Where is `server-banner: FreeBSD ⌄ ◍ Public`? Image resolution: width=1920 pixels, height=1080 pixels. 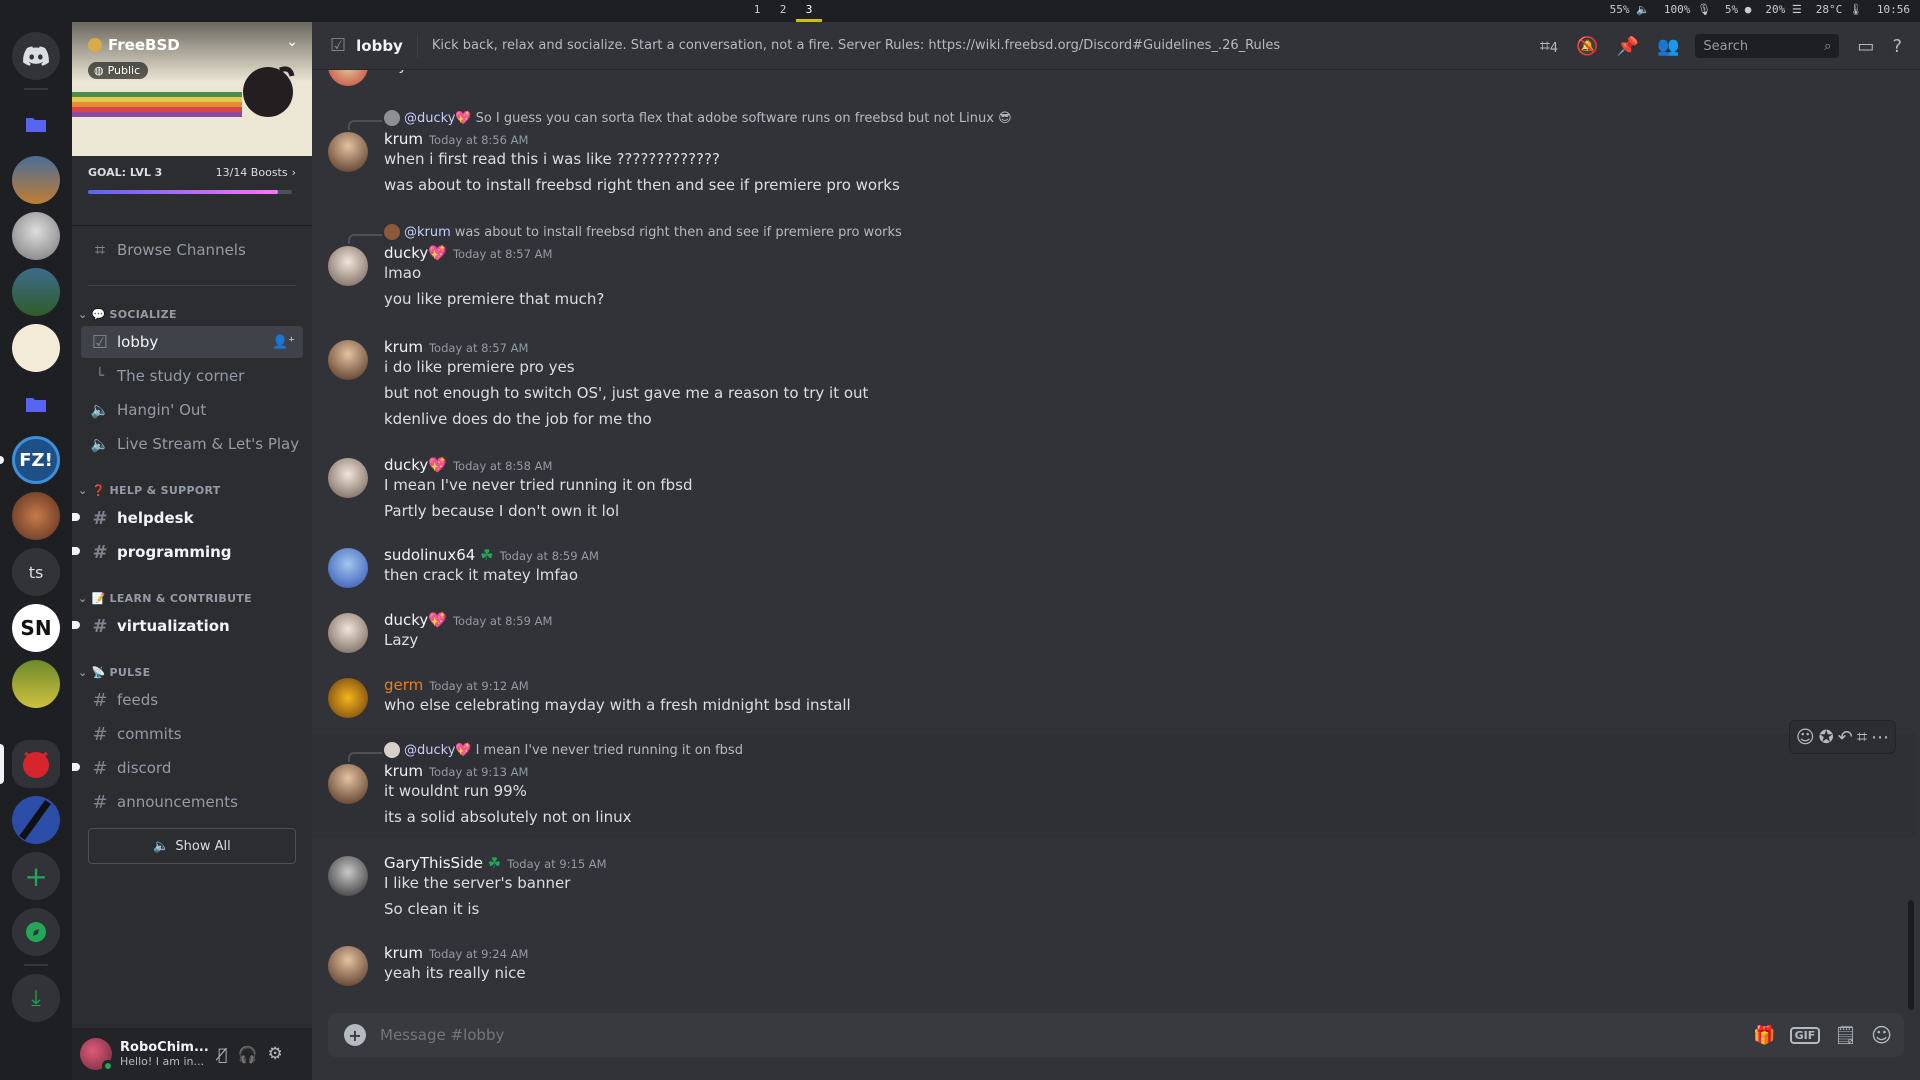 server-banner: FreeBSD ⌄ ◍ Public is located at coordinates (192, 89).